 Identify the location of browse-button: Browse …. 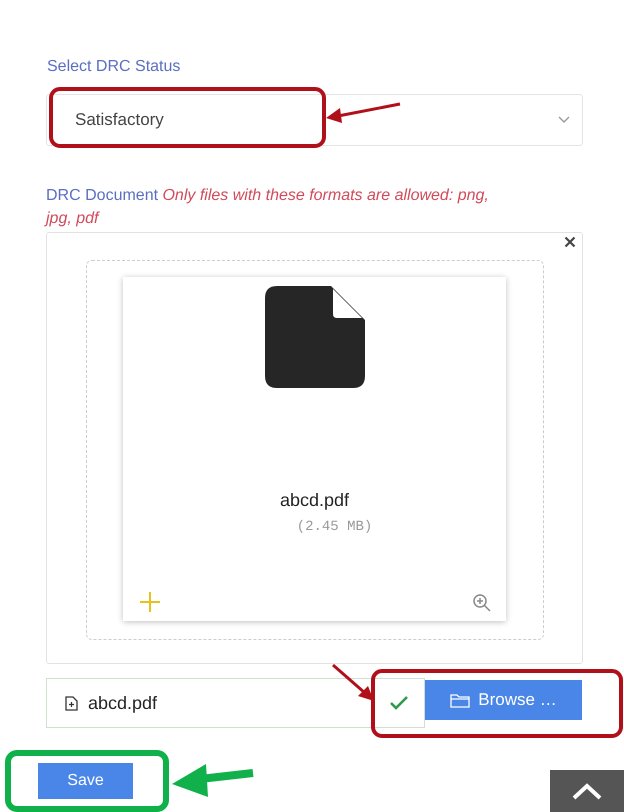
(503, 700).